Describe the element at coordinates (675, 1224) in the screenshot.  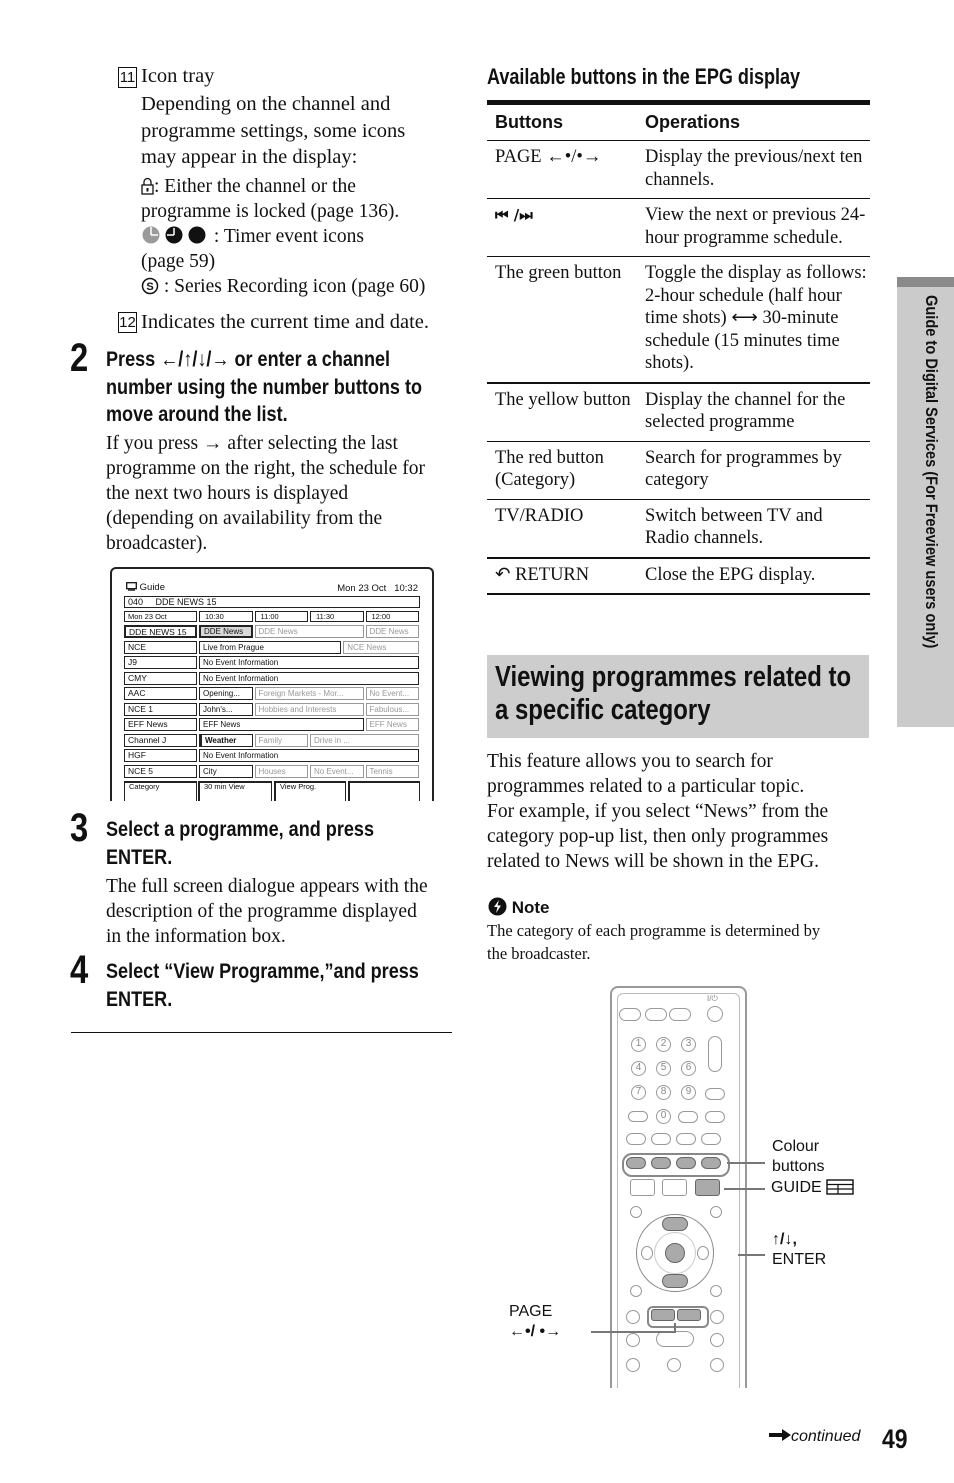
I see `up-button` at that location.